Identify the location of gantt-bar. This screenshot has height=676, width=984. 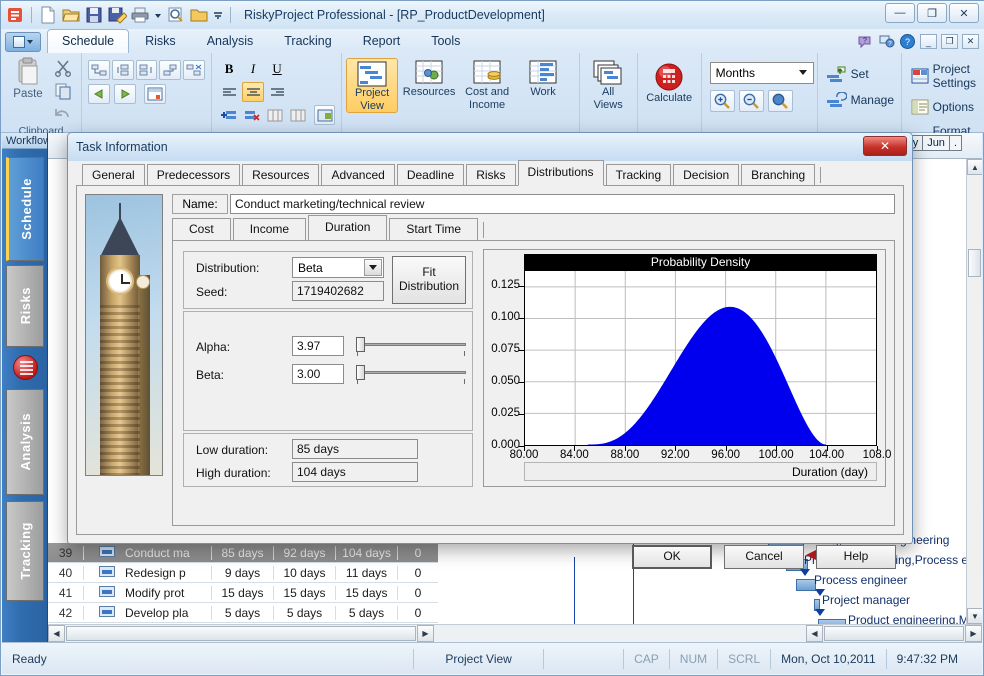
(806, 585).